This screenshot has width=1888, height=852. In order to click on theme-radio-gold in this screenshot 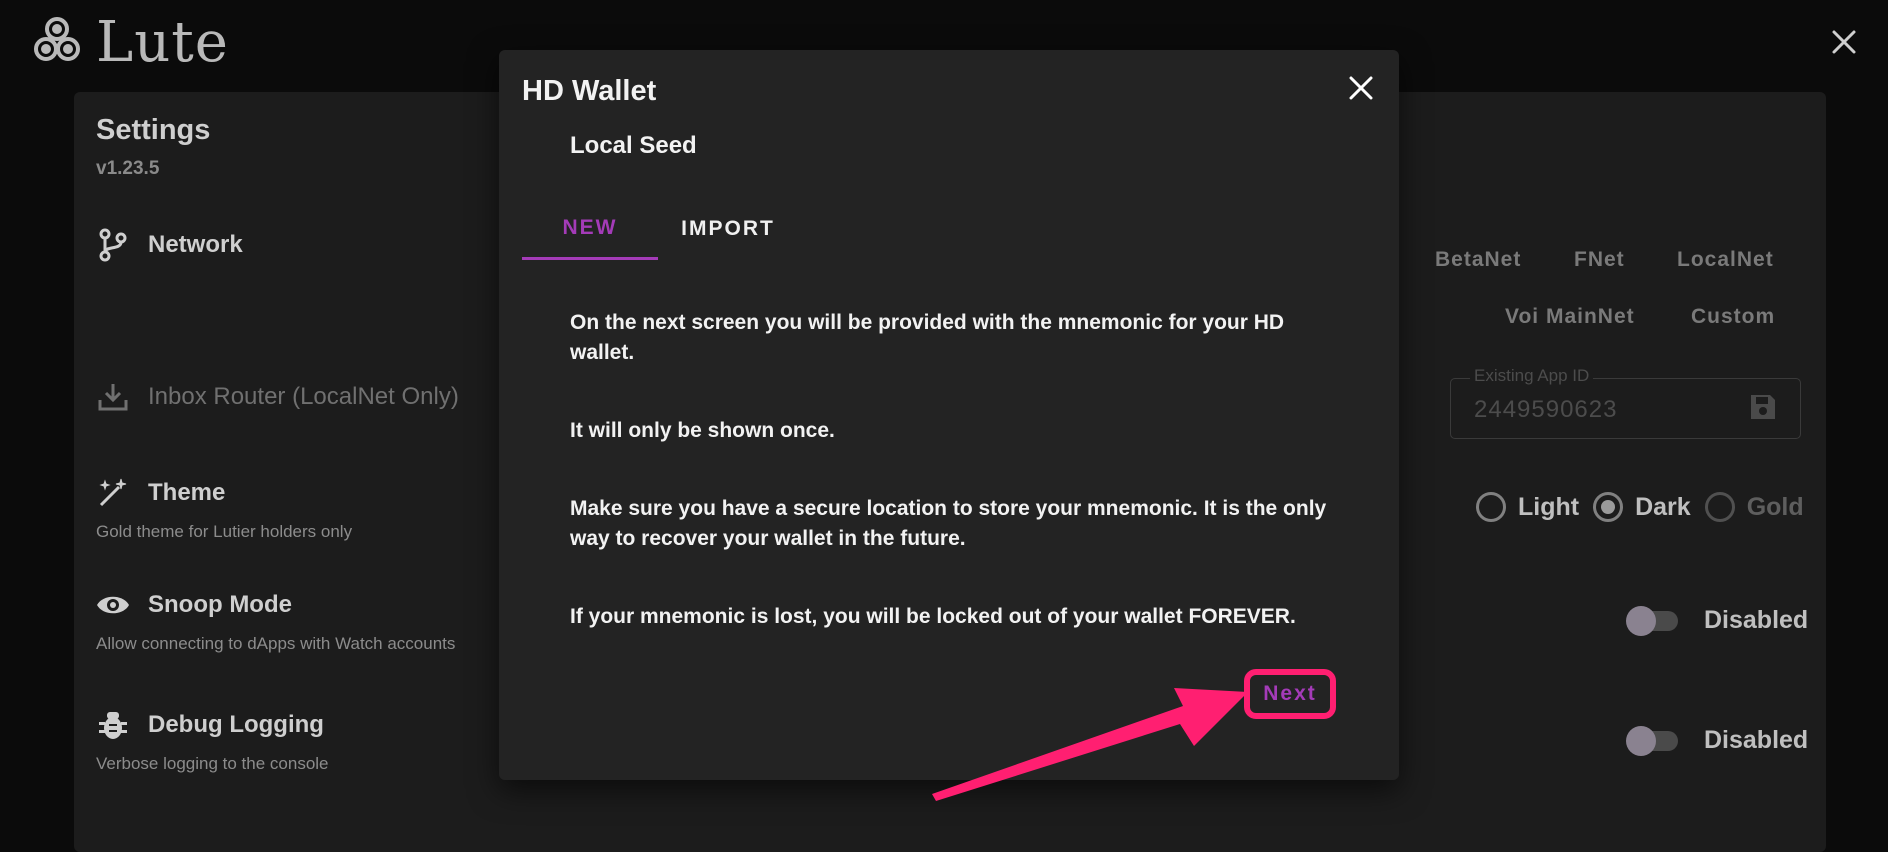, I will do `click(1719, 507)`.